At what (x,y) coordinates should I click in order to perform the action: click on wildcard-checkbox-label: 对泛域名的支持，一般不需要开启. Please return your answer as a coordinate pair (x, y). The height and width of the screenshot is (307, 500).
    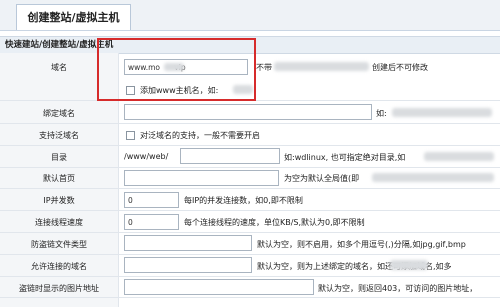
    Looking at the image, I should click on (200, 135).